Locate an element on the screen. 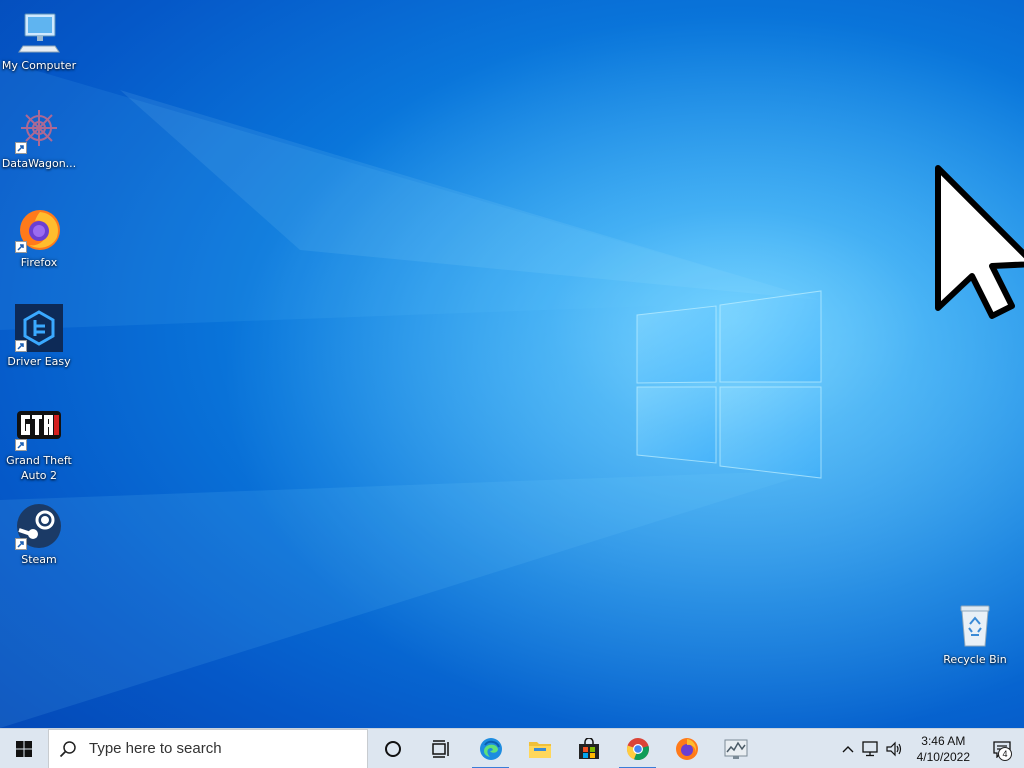 This screenshot has width=1024, height=768. desktop-icon-label: Recycle Bin is located at coordinates (975, 659).